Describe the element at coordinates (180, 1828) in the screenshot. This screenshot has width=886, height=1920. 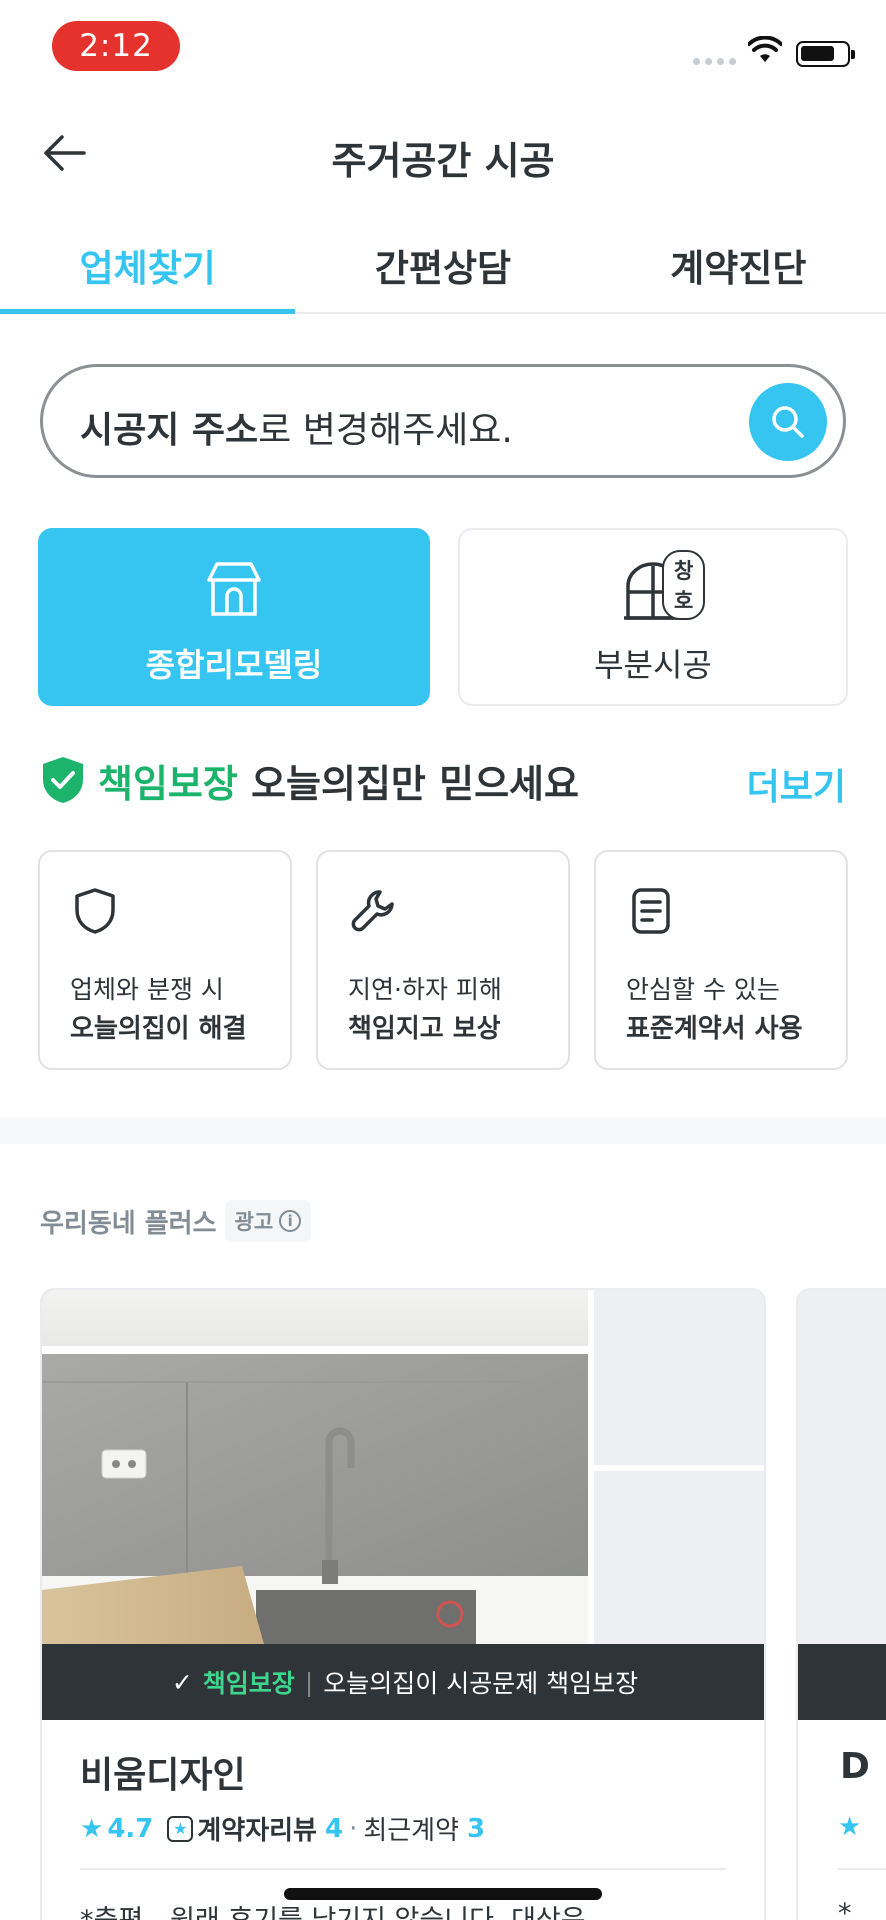
I see `verified-badge-icon: ★` at that location.